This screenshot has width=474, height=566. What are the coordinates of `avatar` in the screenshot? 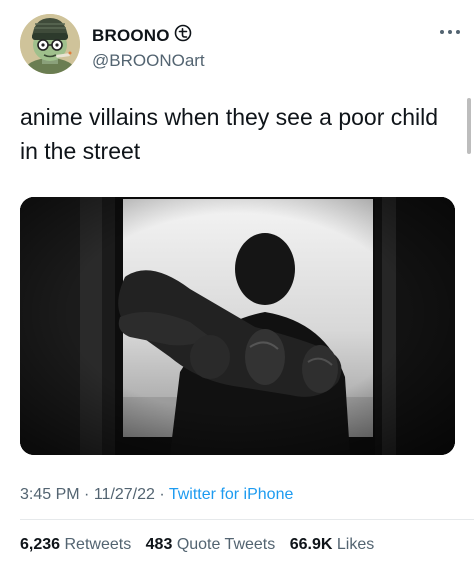 It's located at (50, 44).